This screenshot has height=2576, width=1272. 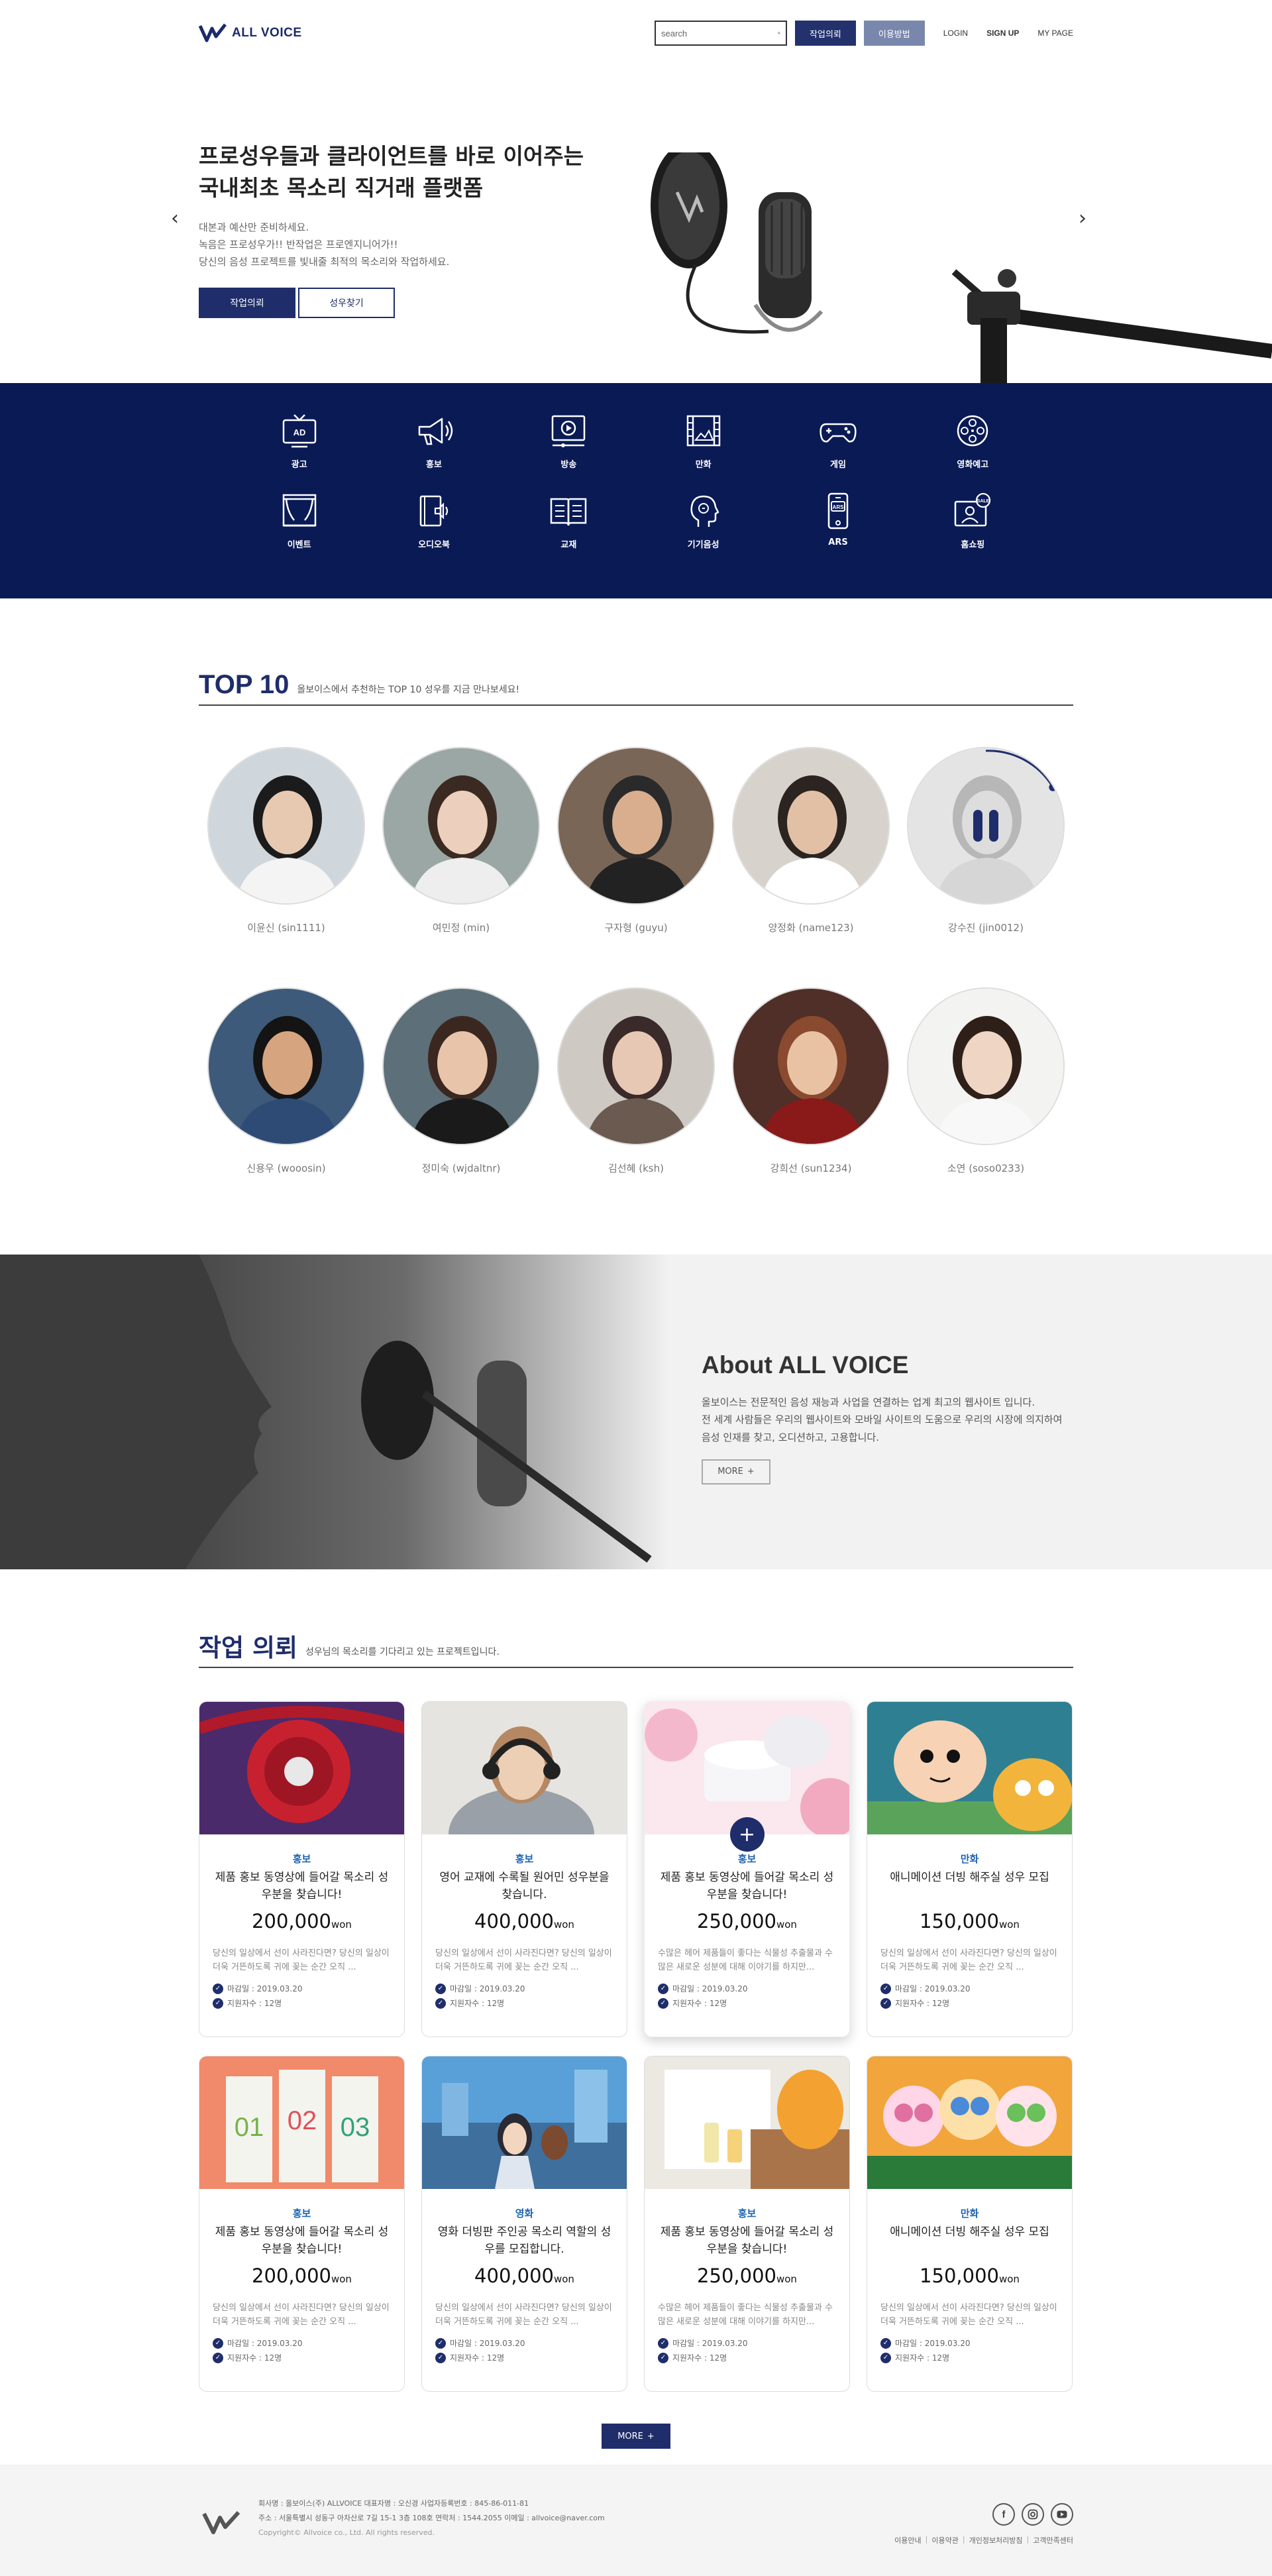 I want to click on job-title: 애니메이션 더빙 해주실 성우 모집, so click(x=969, y=1877).